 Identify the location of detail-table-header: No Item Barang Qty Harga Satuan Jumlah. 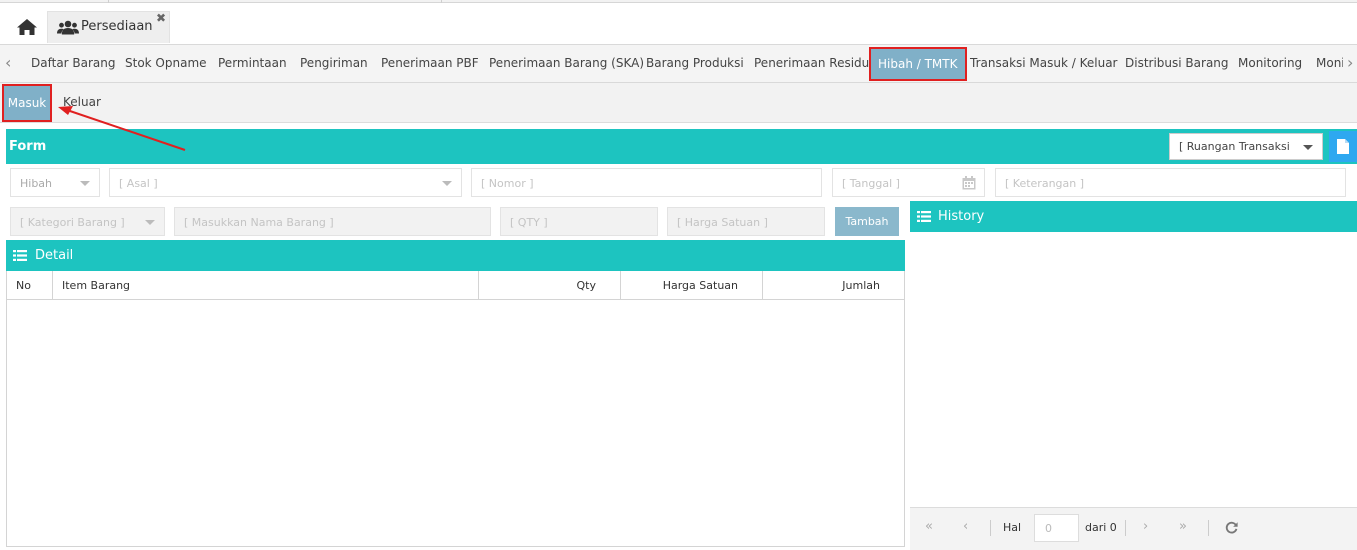
(455, 285).